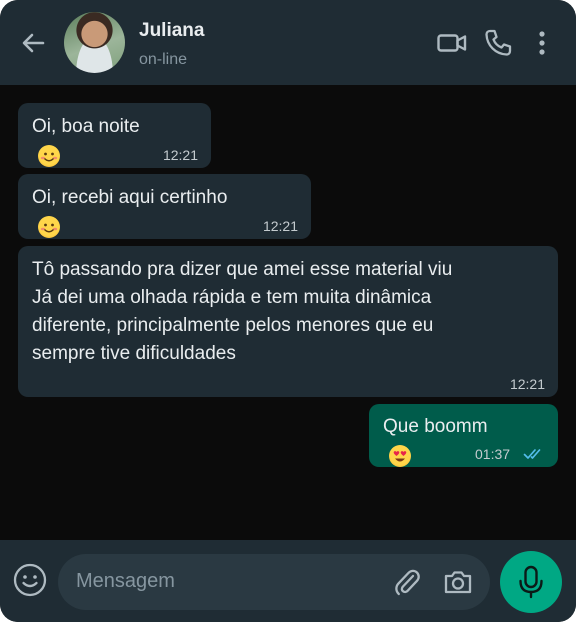 The width and height of the screenshot is (576, 622). Describe the element at coordinates (94, 42) in the screenshot. I see `avatar` at that location.